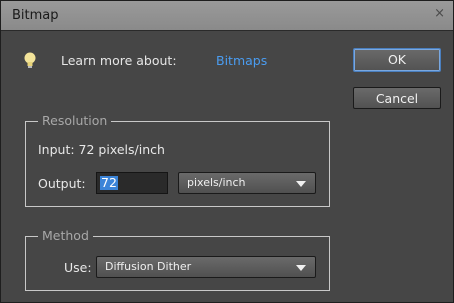  I want to click on method-dropdown: Diffusion Dither, so click(206, 267).